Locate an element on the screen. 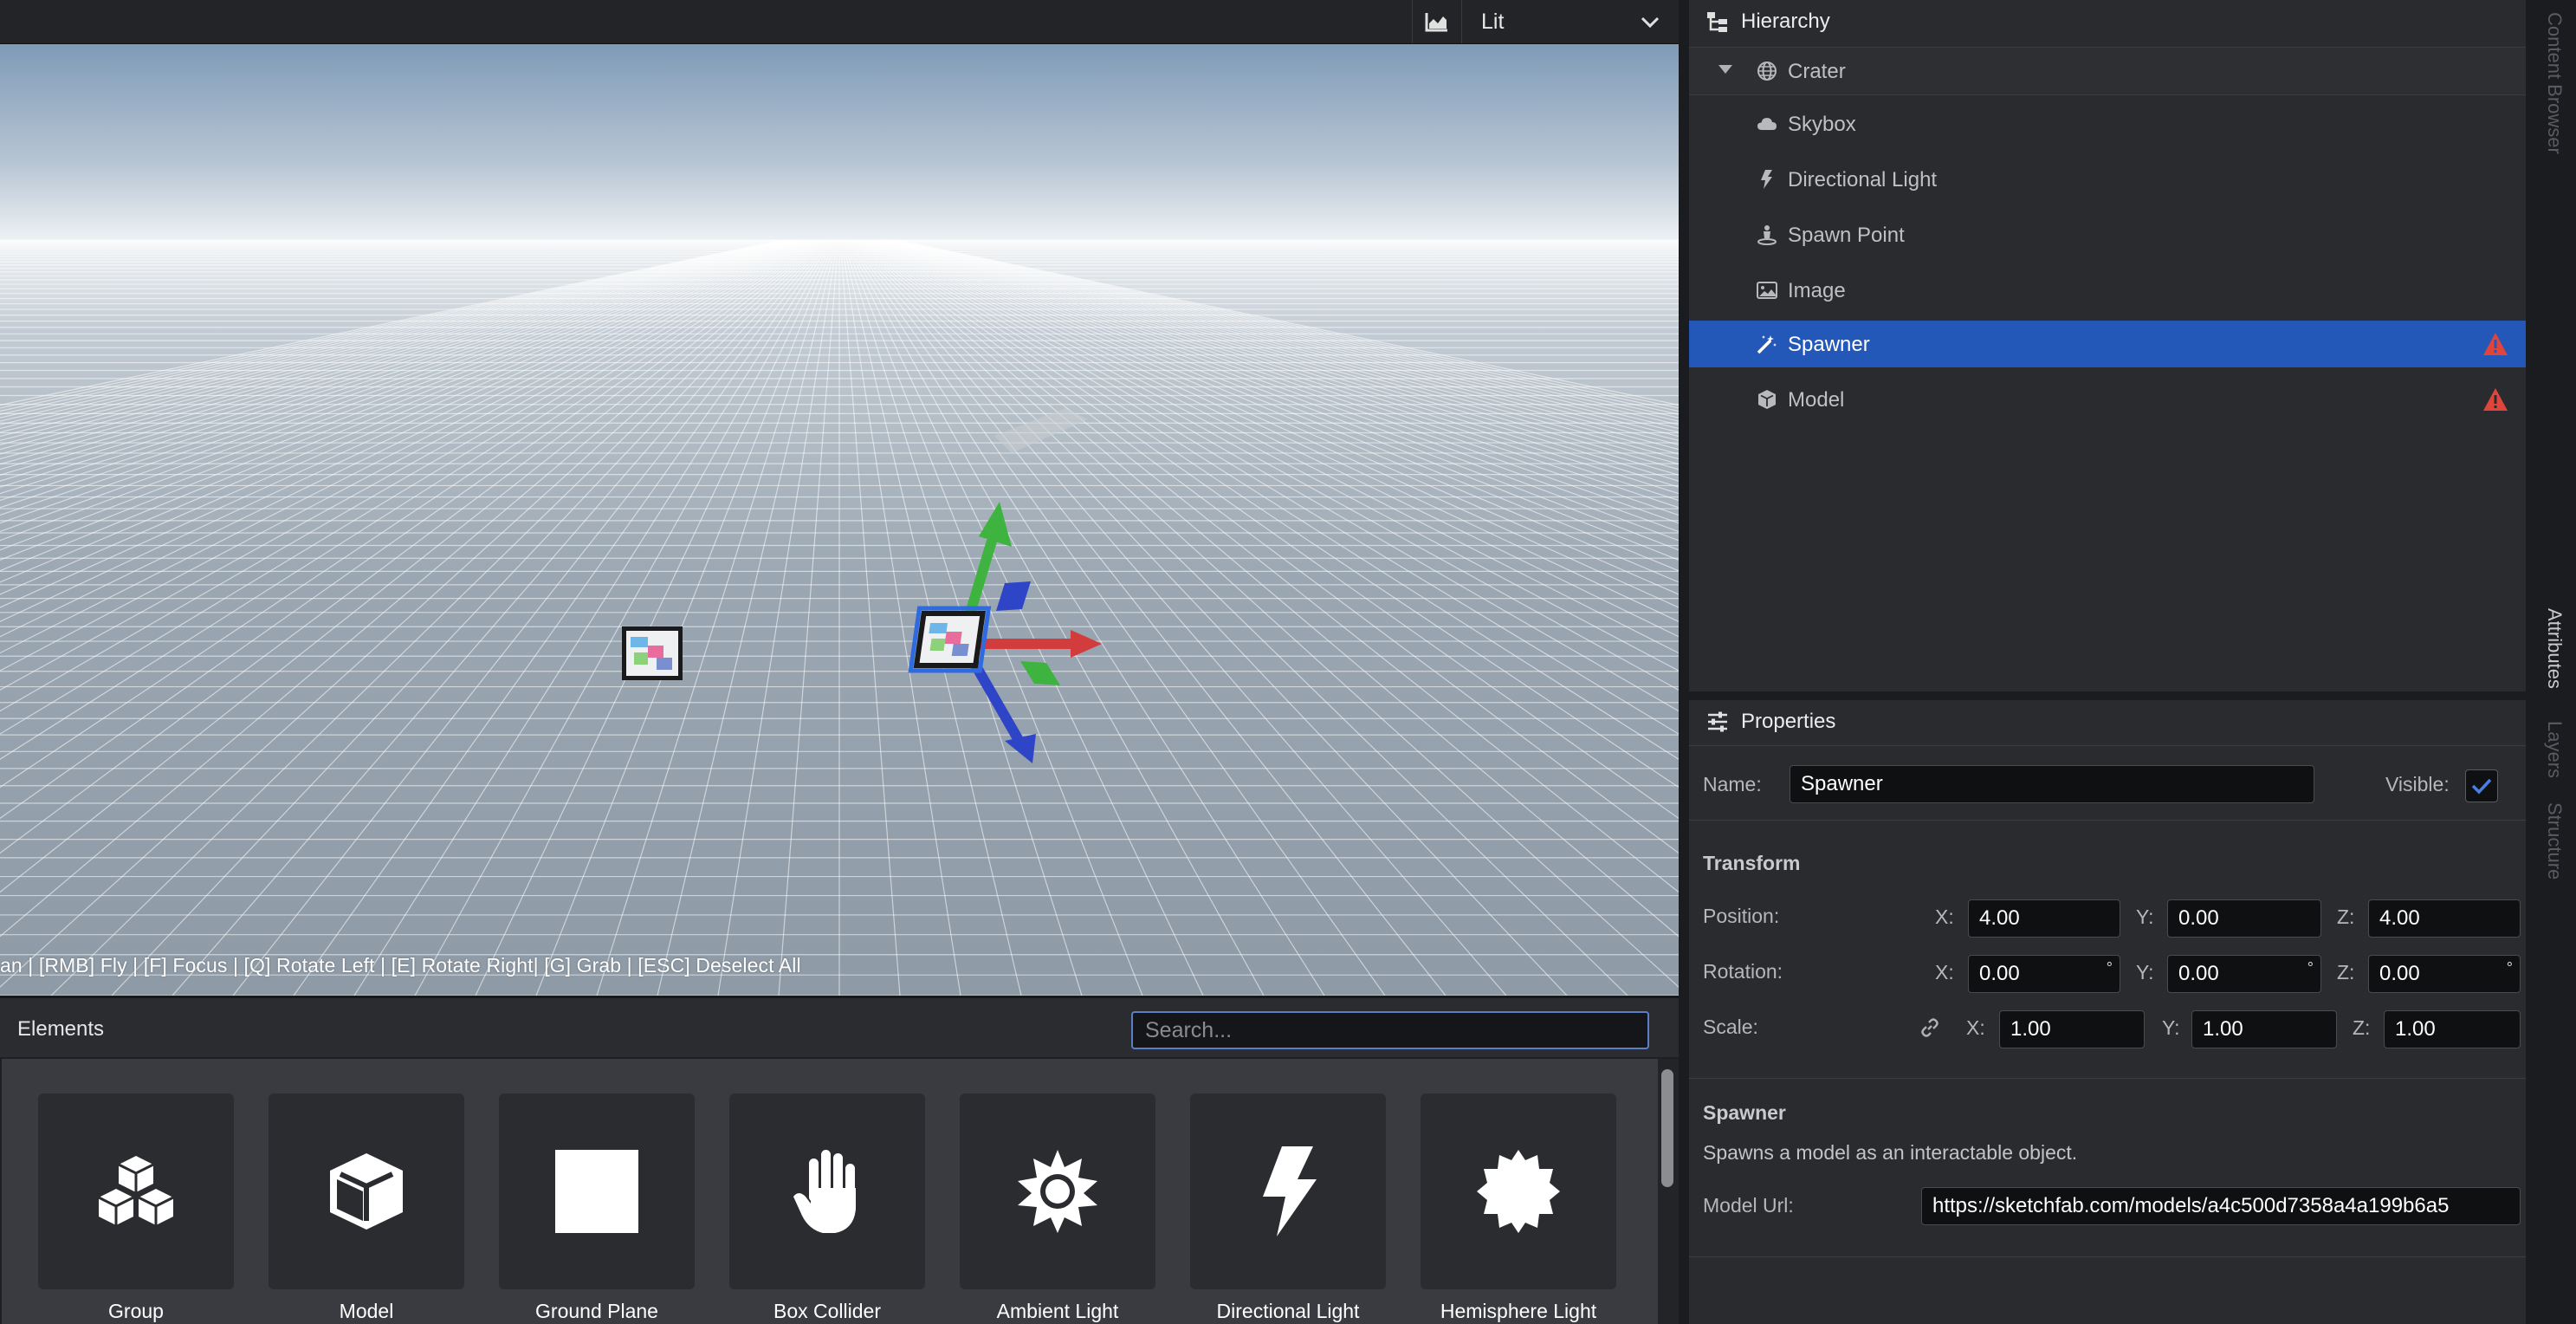 The width and height of the screenshot is (2576, 1324). tree-item-label: Crater is located at coordinates (1817, 71).